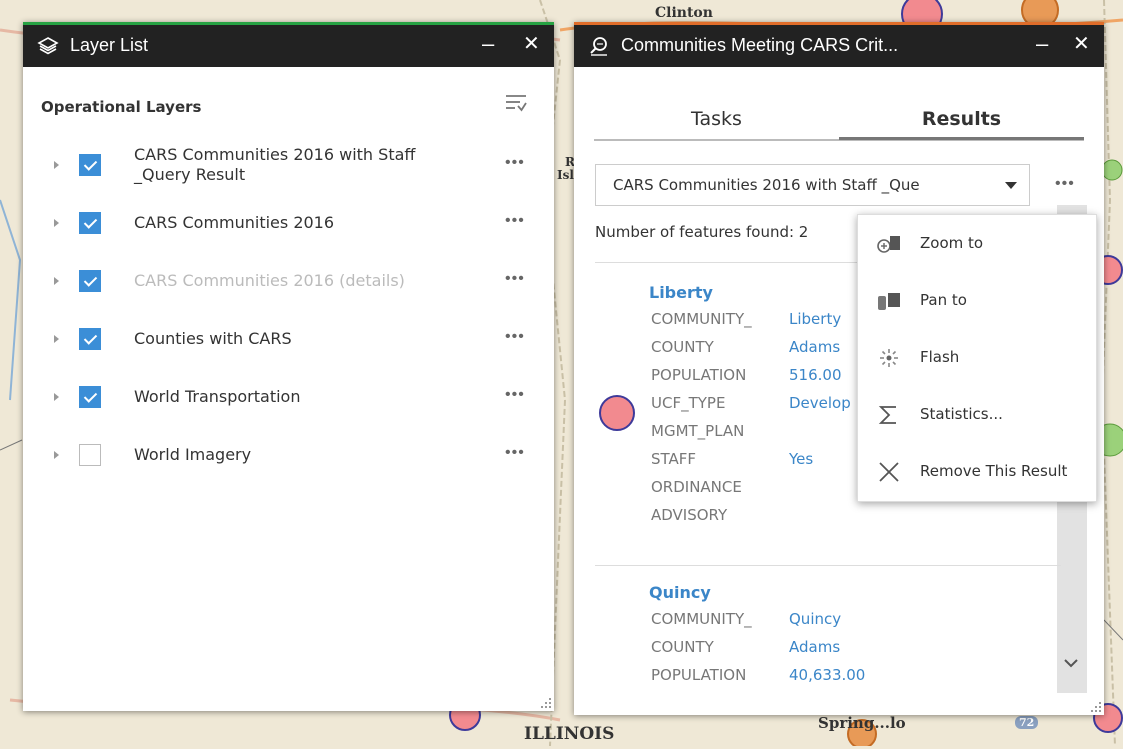 This screenshot has height=749, width=1123. I want to click on tab-bar: Tasks Results, so click(839, 120).